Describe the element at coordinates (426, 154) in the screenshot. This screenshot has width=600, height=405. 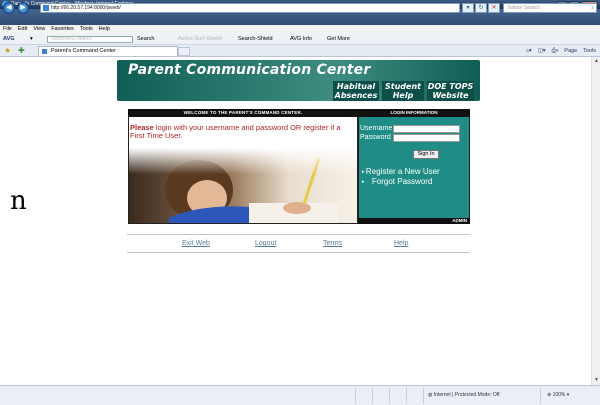
I see `sign-in-button: Sign In` at that location.